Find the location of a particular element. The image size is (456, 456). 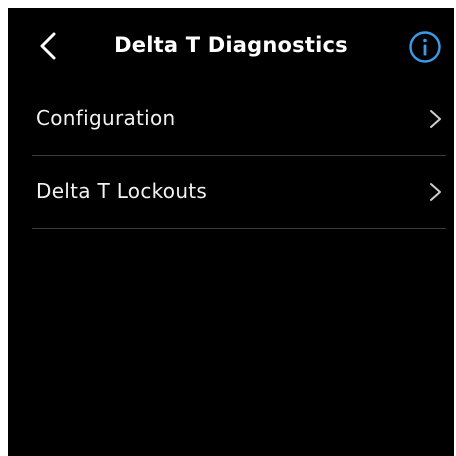

info-icon is located at coordinates (425, 47).